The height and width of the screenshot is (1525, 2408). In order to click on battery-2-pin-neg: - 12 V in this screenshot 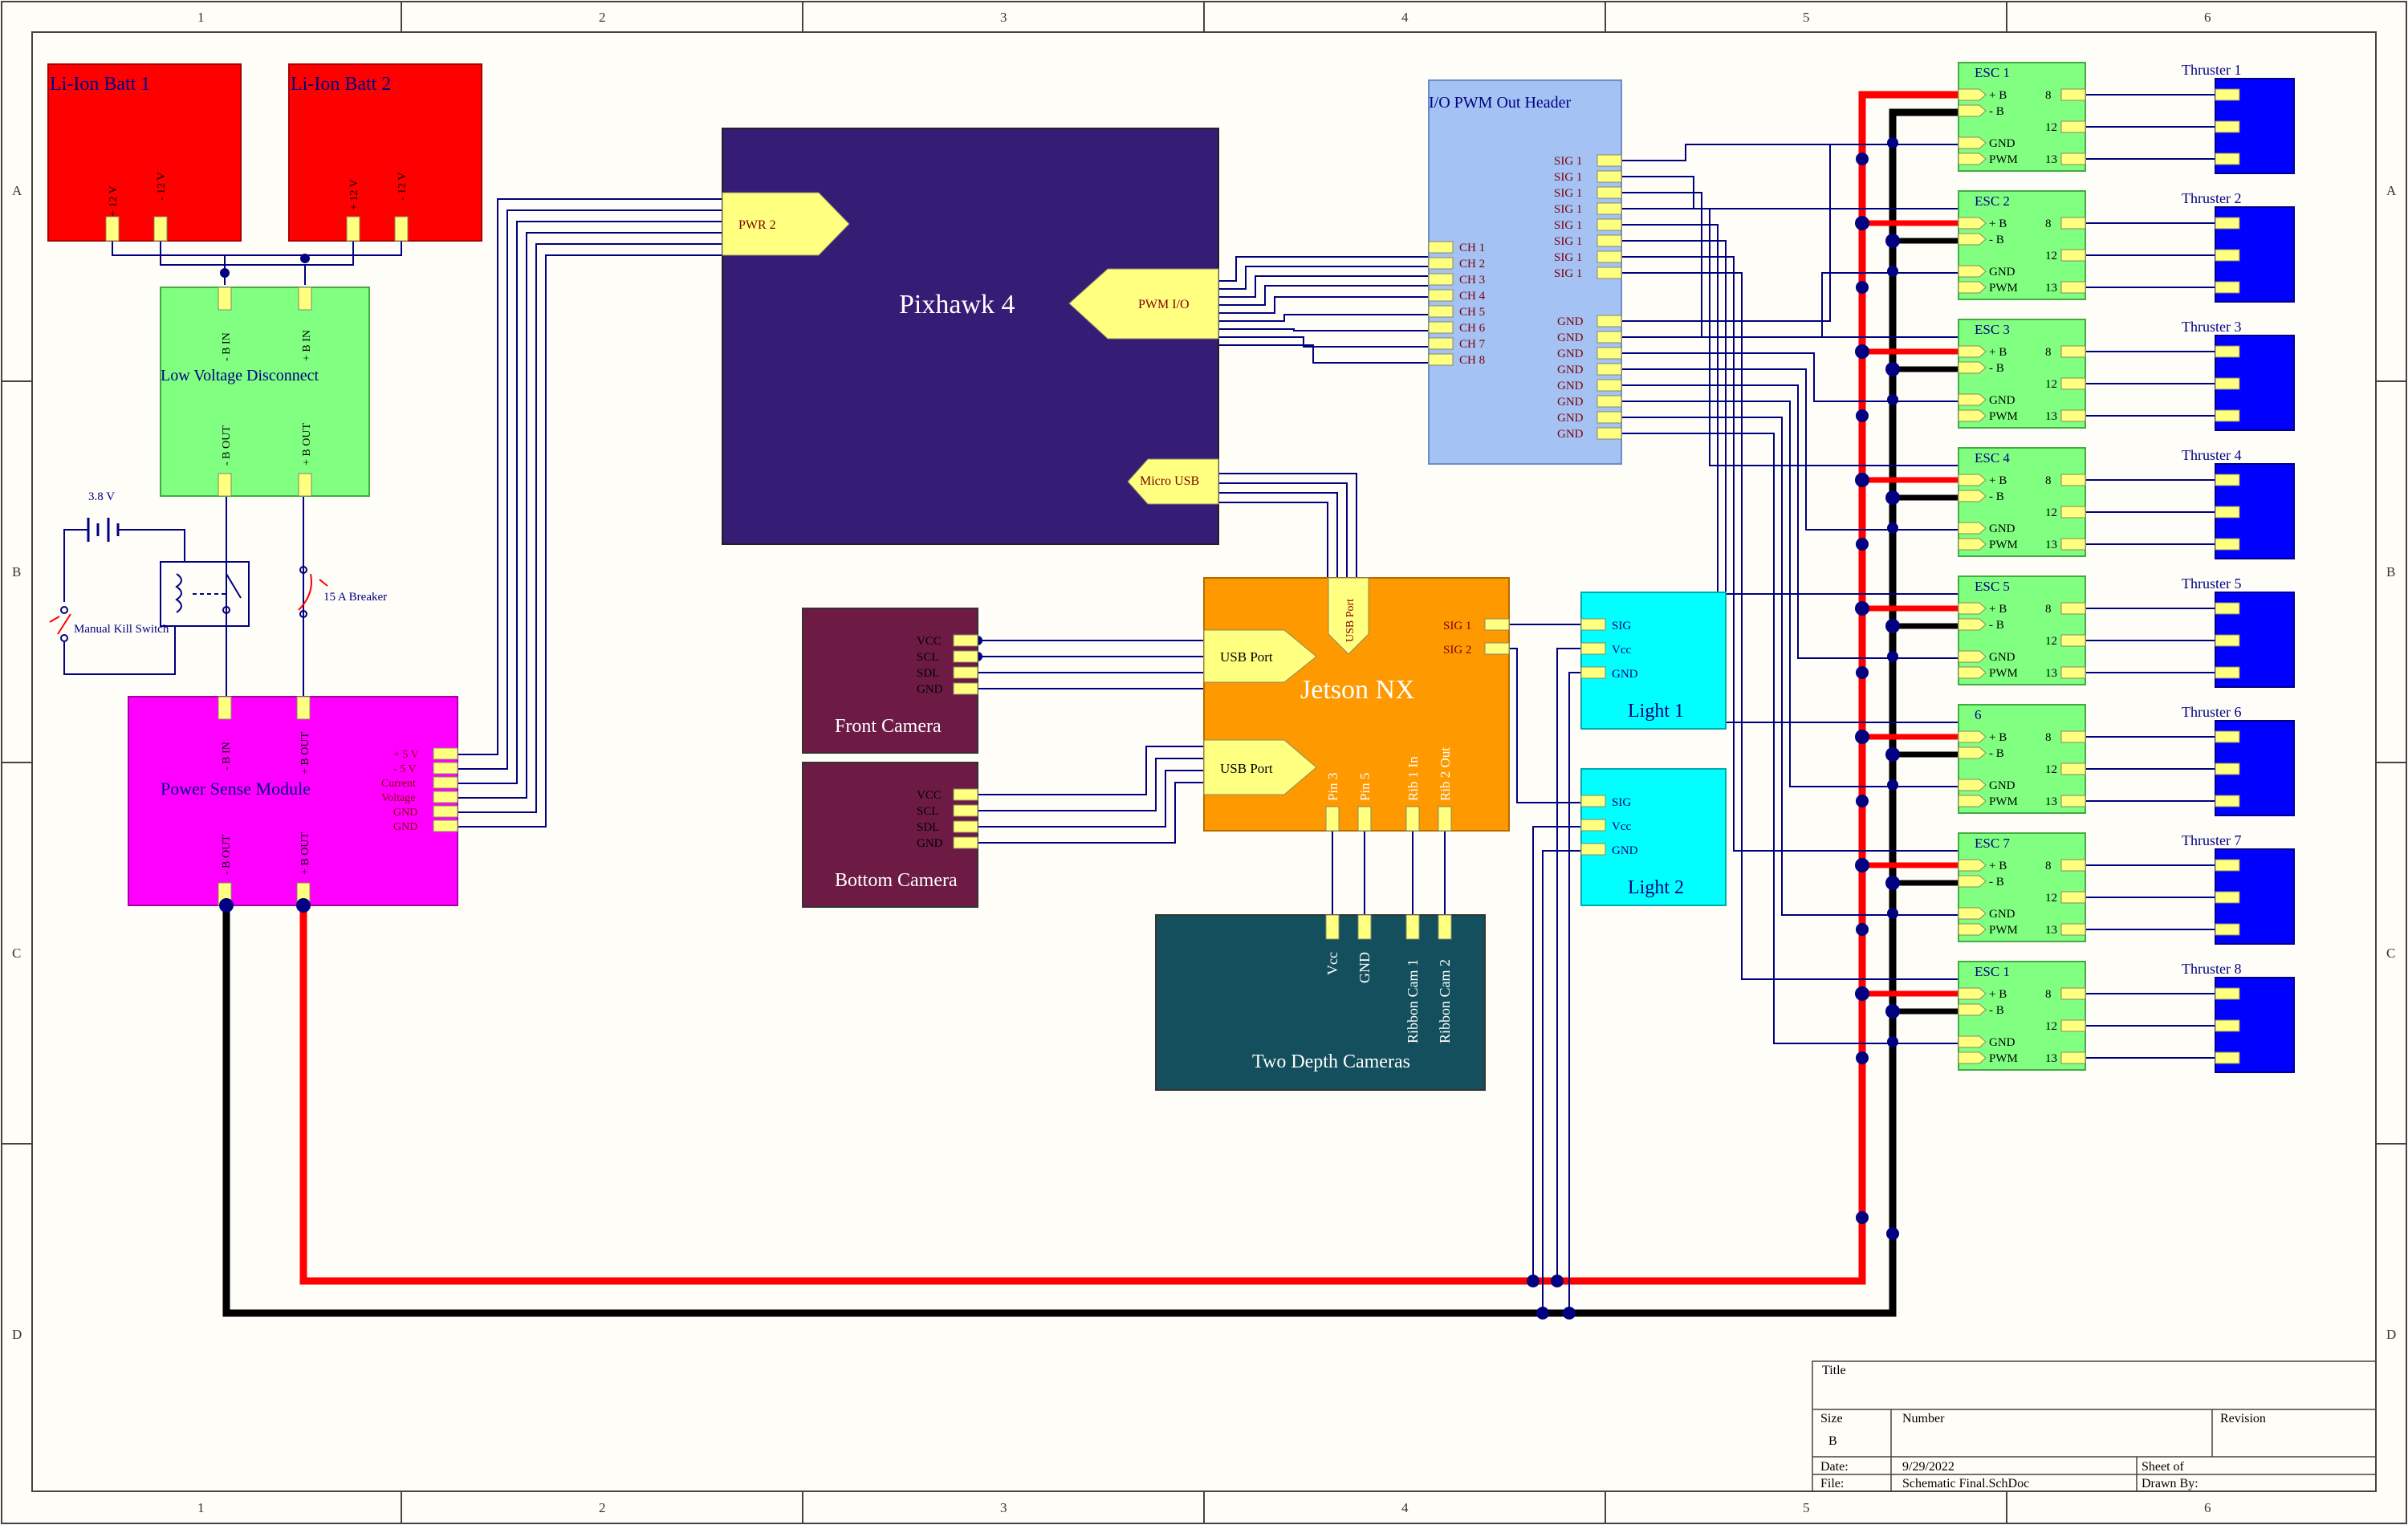, I will do `click(403, 186)`.